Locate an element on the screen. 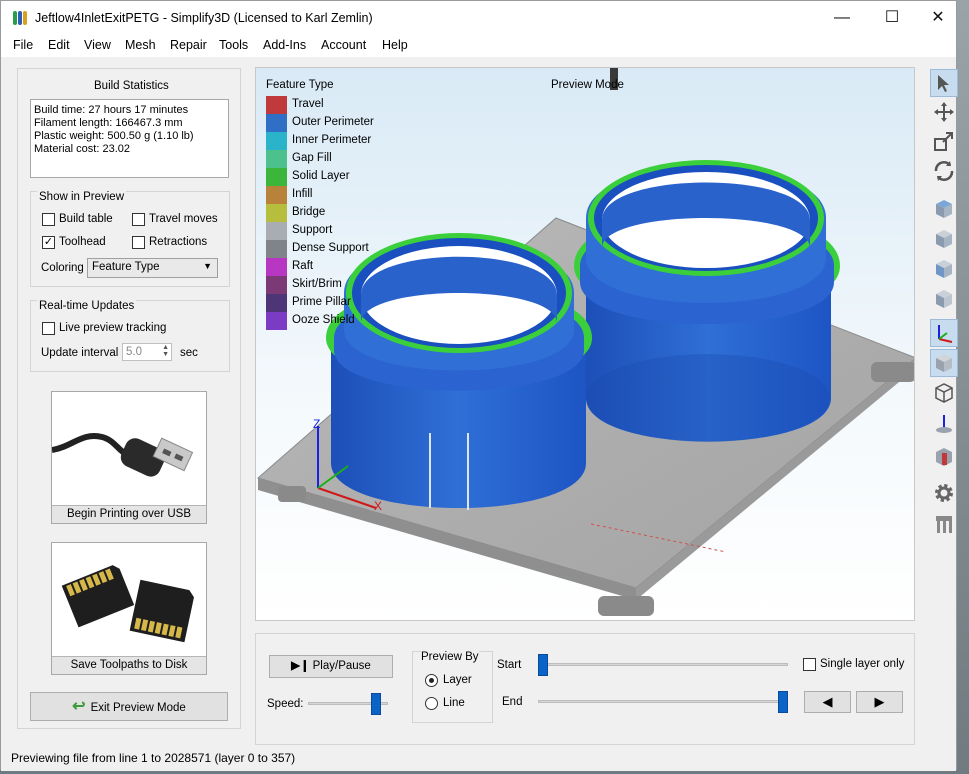  menu-edit: Edit is located at coordinates (59, 45).